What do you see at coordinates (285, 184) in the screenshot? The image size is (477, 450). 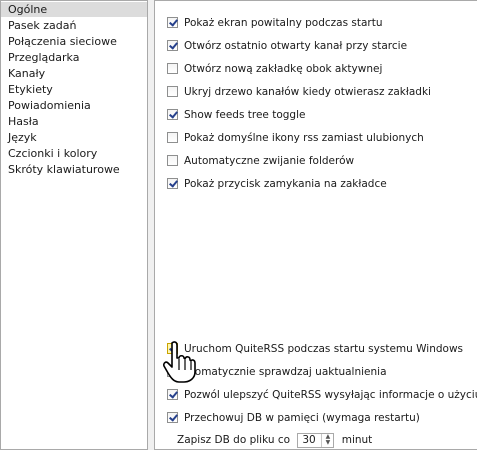 I see `option-label: Pokaż przycisk zamykania na zakładce` at bounding box center [285, 184].